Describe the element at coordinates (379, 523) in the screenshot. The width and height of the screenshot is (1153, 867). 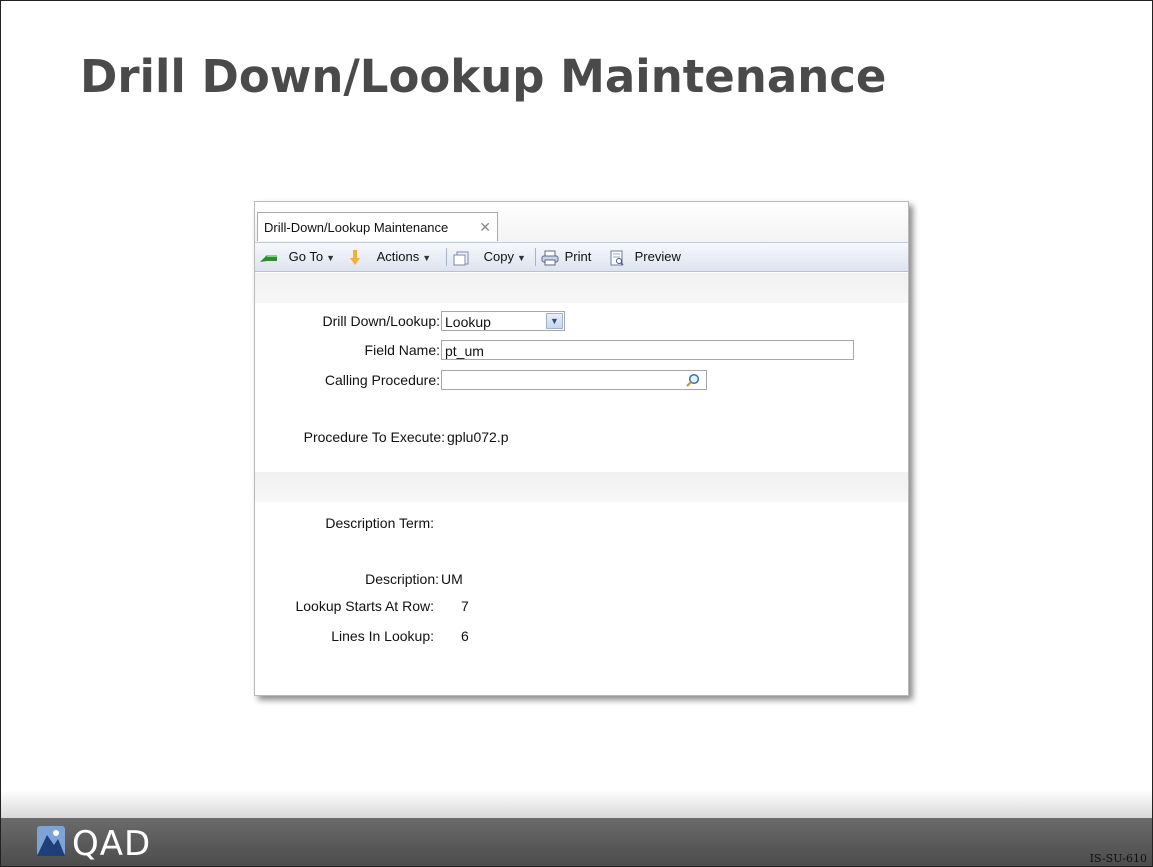
I see `description-term-label: Description Term:` at that location.